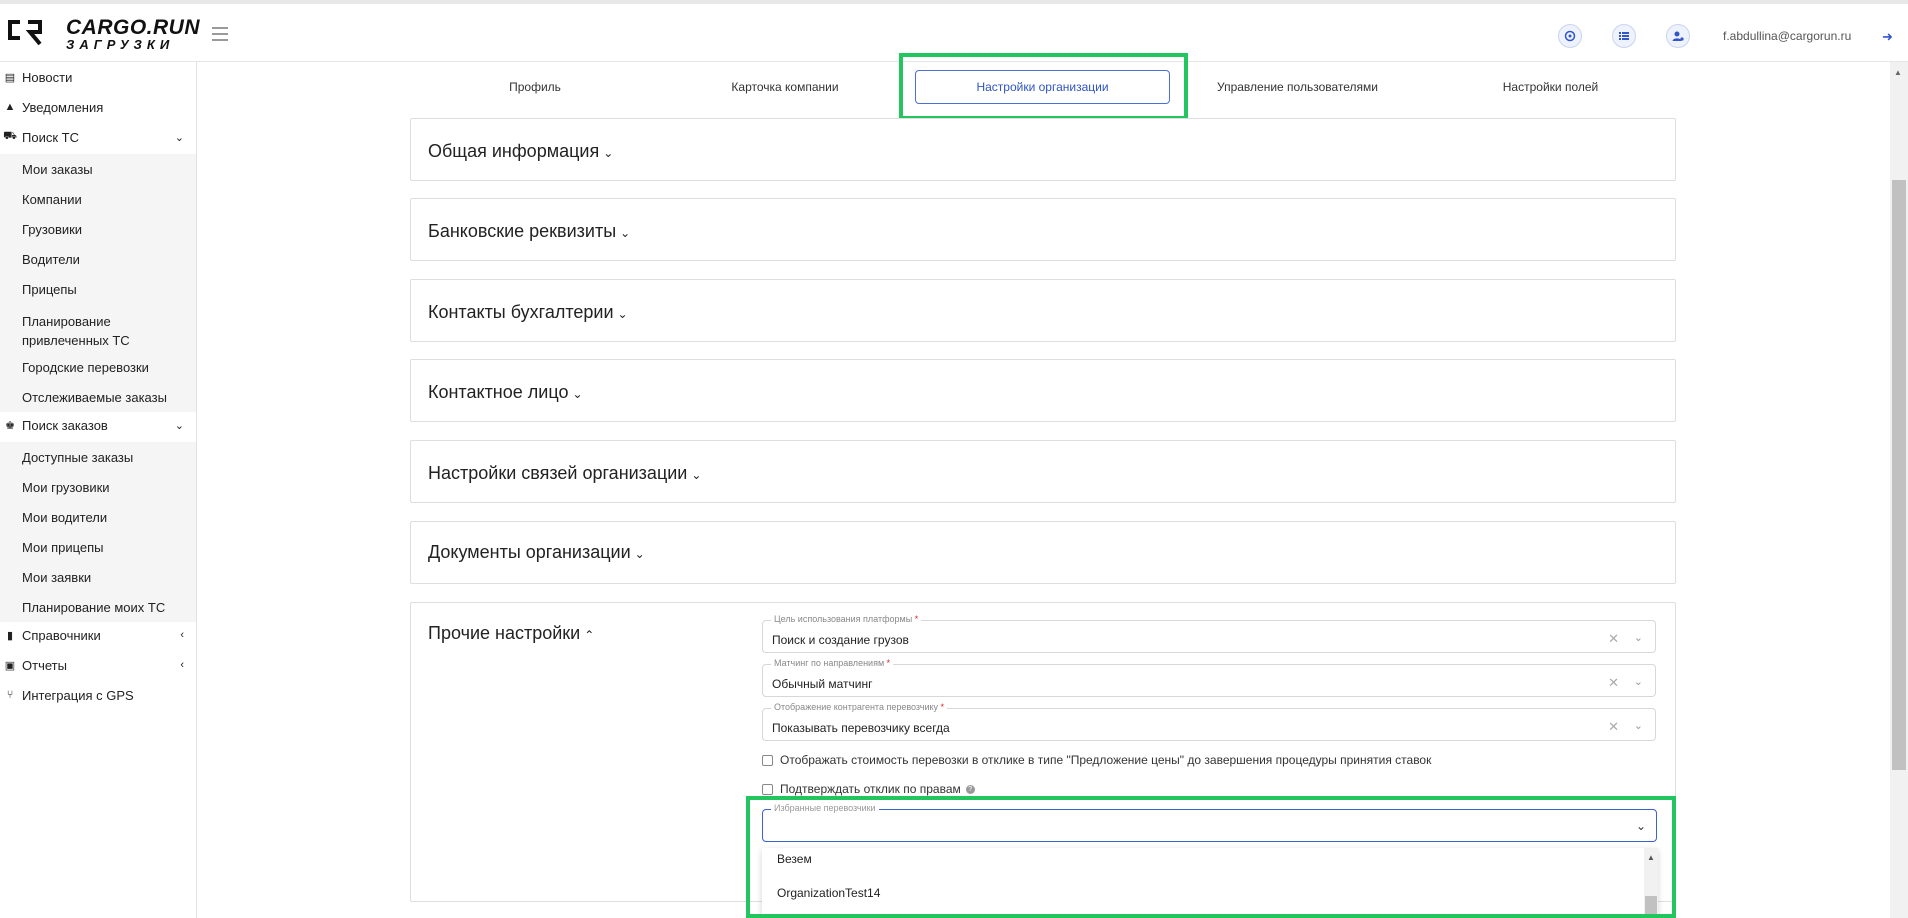 The height and width of the screenshot is (918, 1908). What do you see at coordinates (1043, 149) in the screenshot?
I see `panel-general-info: Общая информация ⌄` at bounding box center [1043, 149].